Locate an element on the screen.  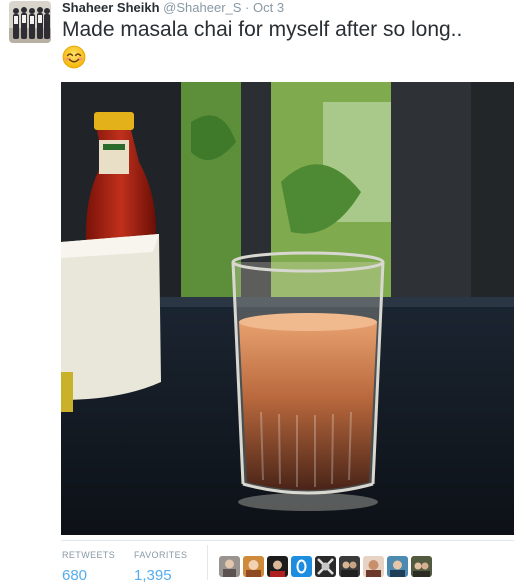
favoriters-avatar-row is located at coordinates (325, 566).